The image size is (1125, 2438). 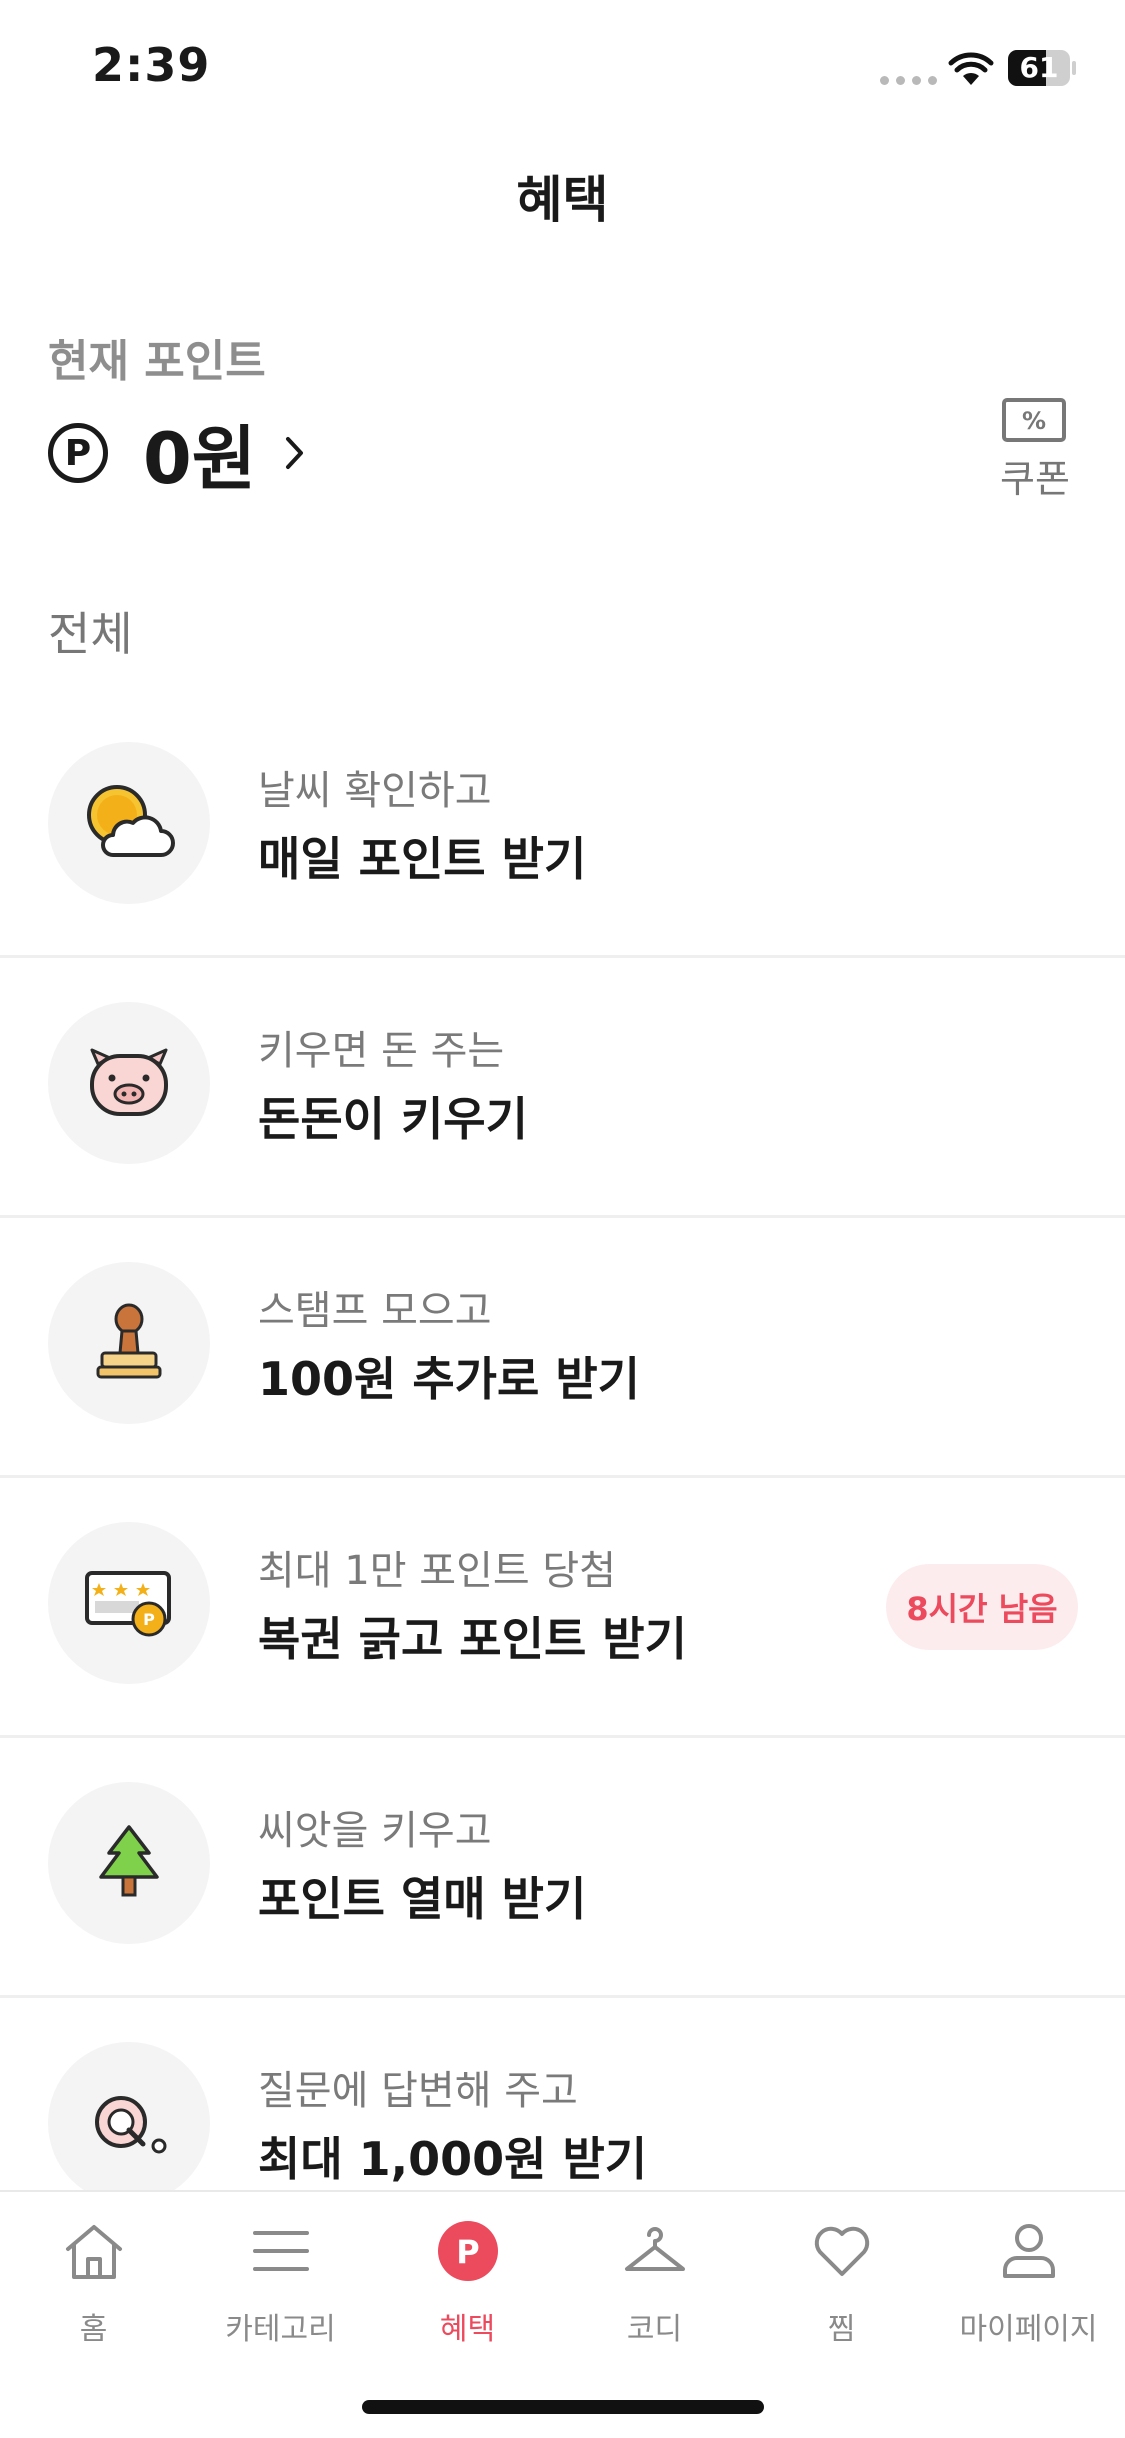 I want to click on item-subtitle: 스탬프 모으고, so click(x=375, y=1311).